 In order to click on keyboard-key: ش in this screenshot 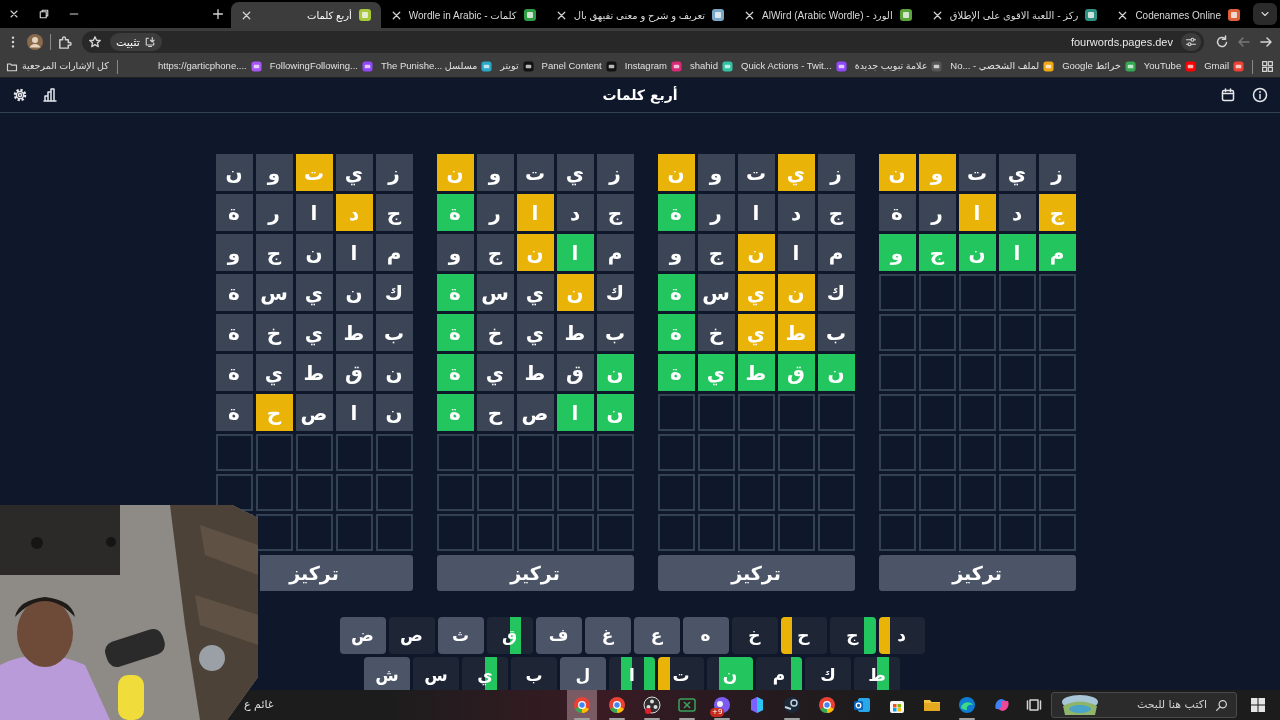, I will do `click(387, 673)`.